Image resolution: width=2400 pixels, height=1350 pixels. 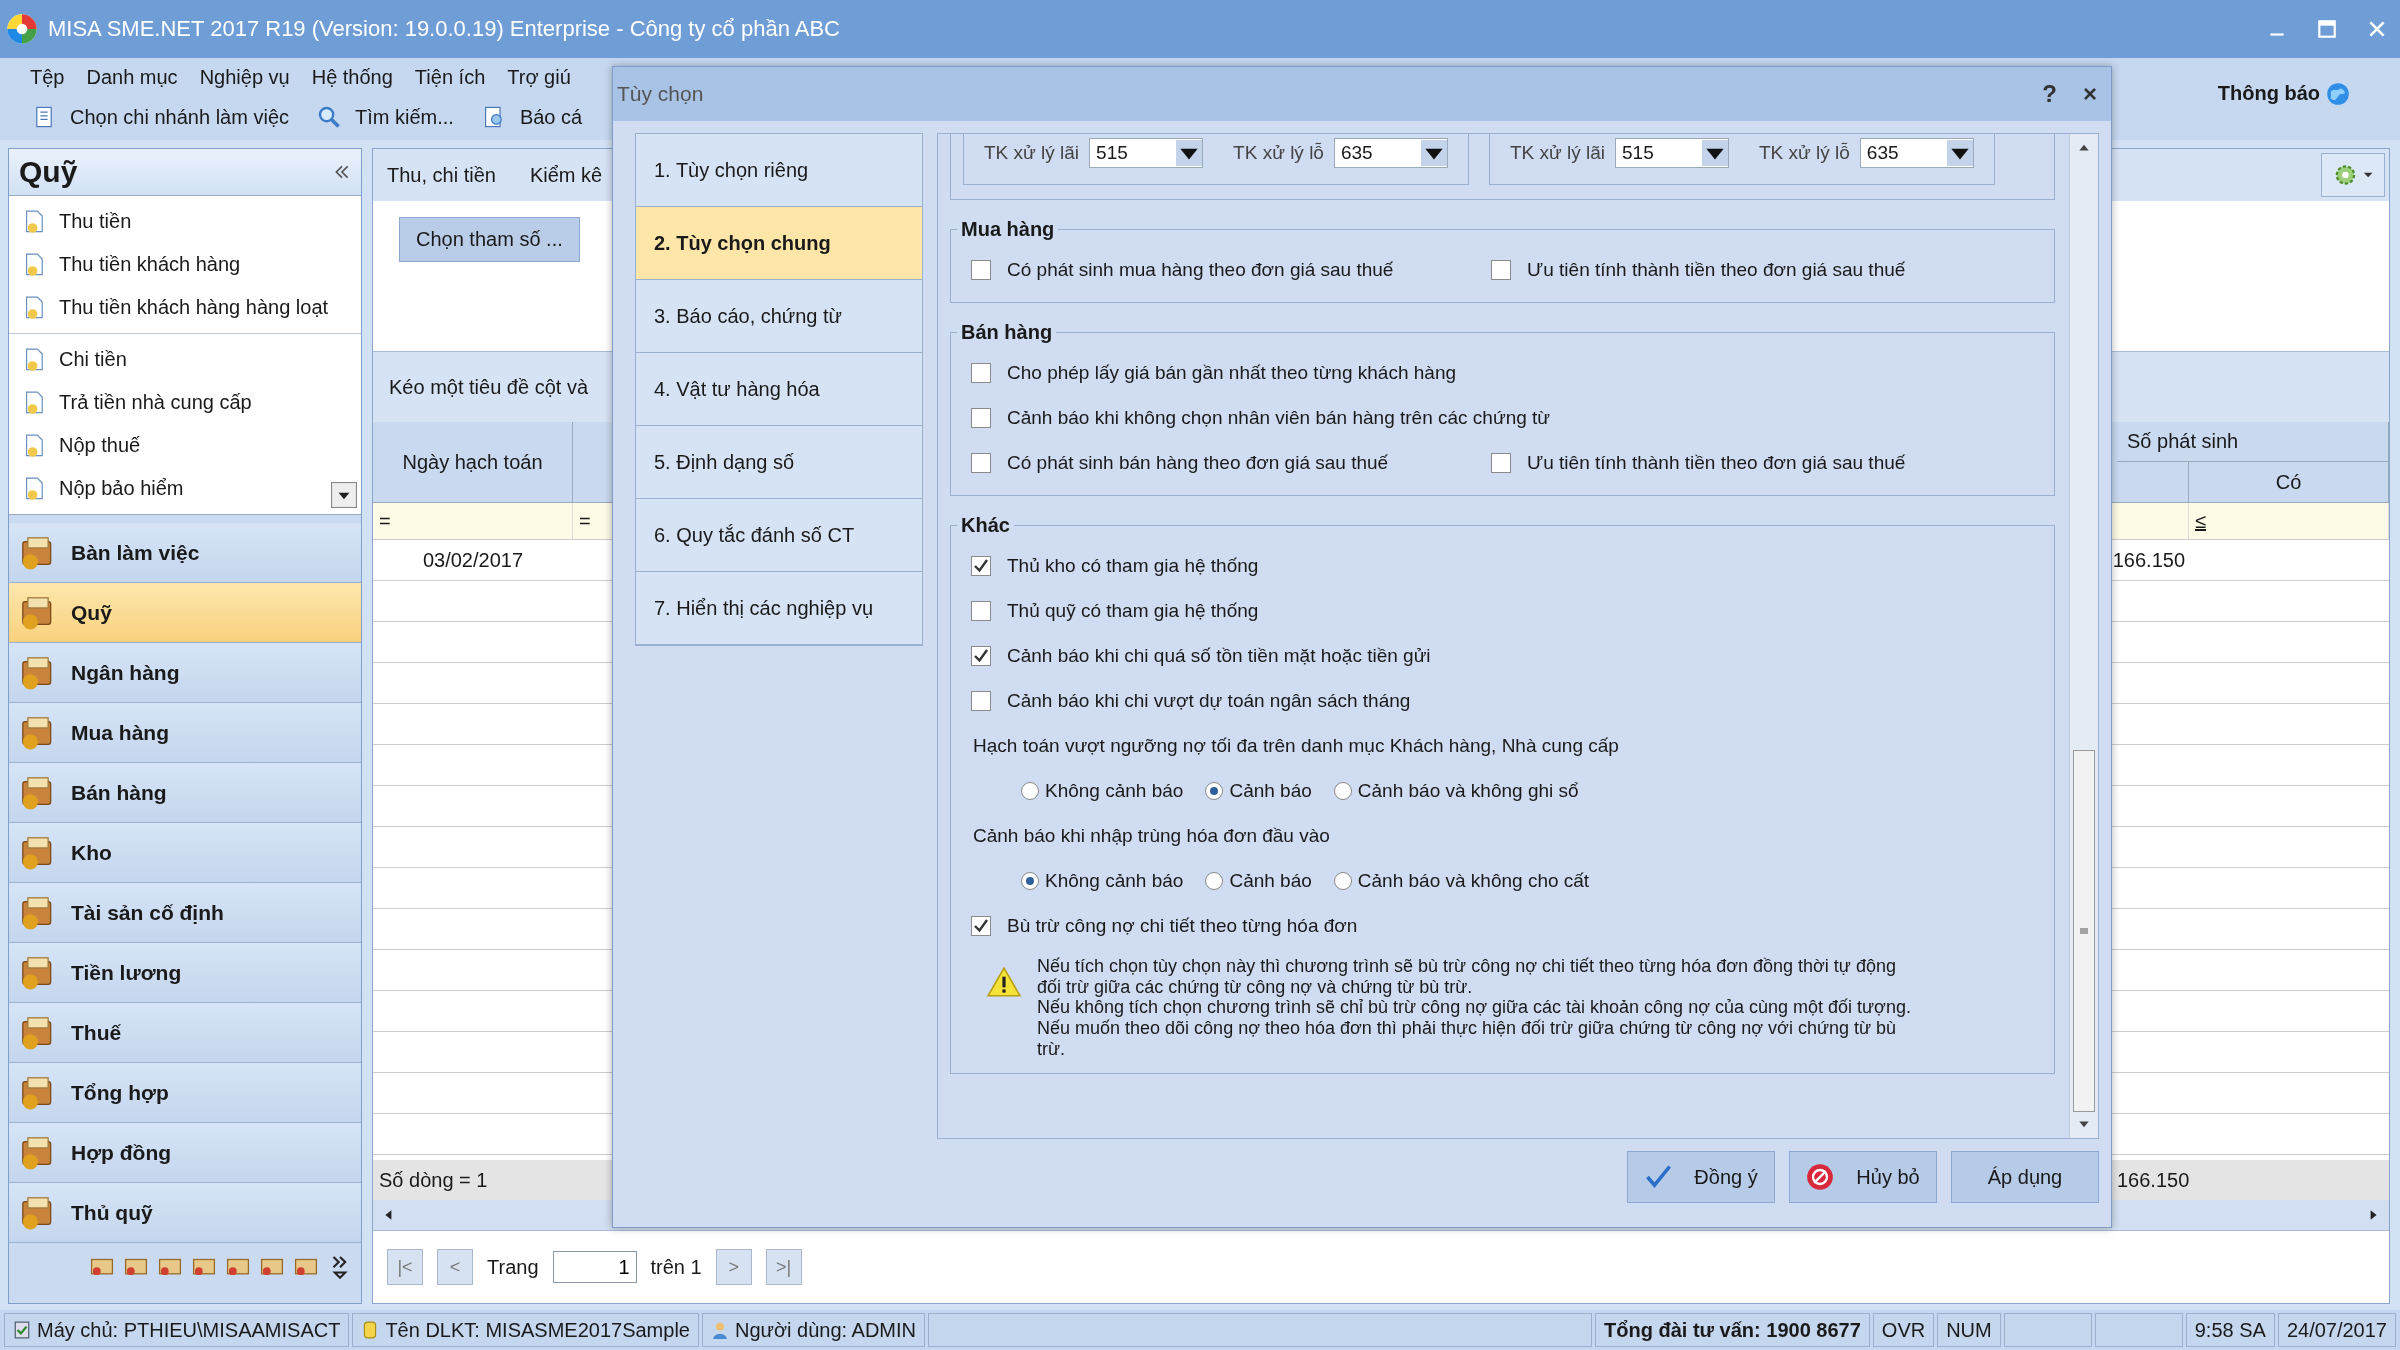 I want to click on scroll-up-icon, so click(x=2084, y=147).